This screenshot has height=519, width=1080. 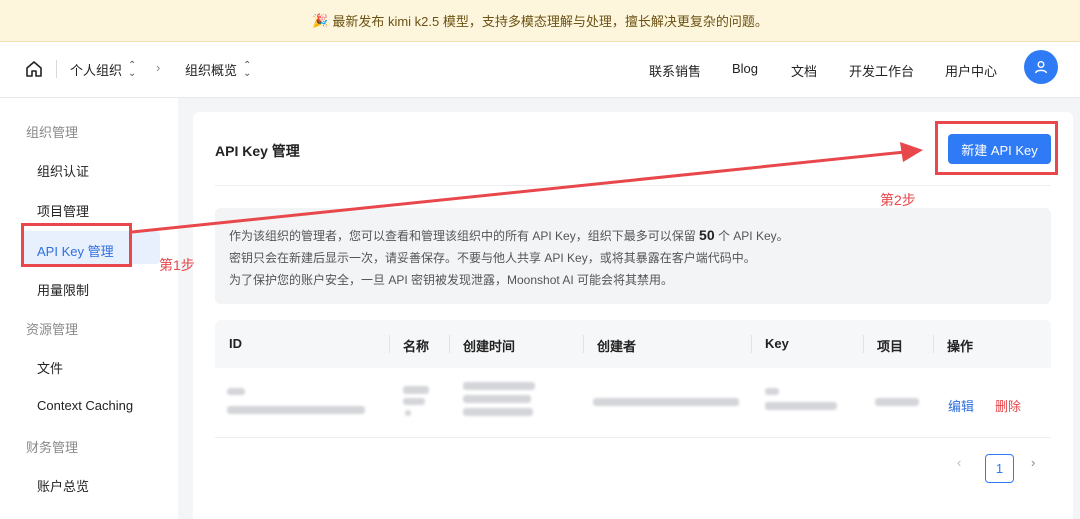 What do you see at coordinates (177, 265) in the screenshot?
I see `step1-label: 第1步` at bounding box center [177, 265].